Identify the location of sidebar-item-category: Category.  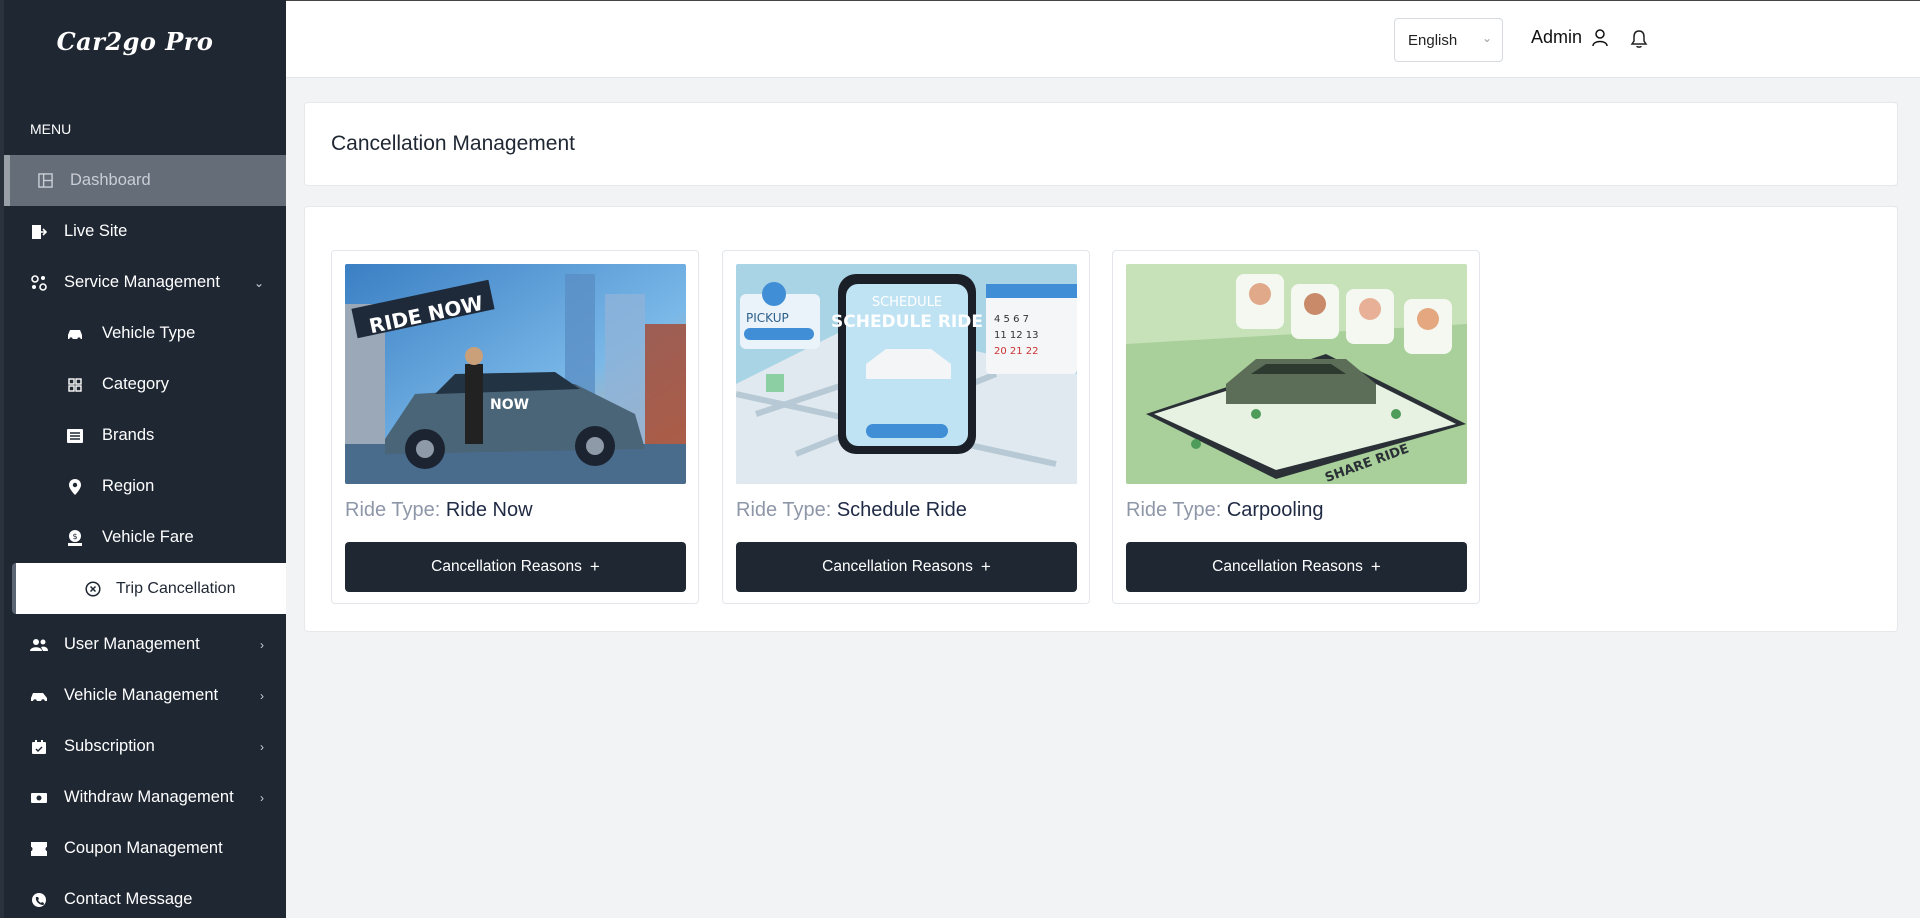
(145, 384).